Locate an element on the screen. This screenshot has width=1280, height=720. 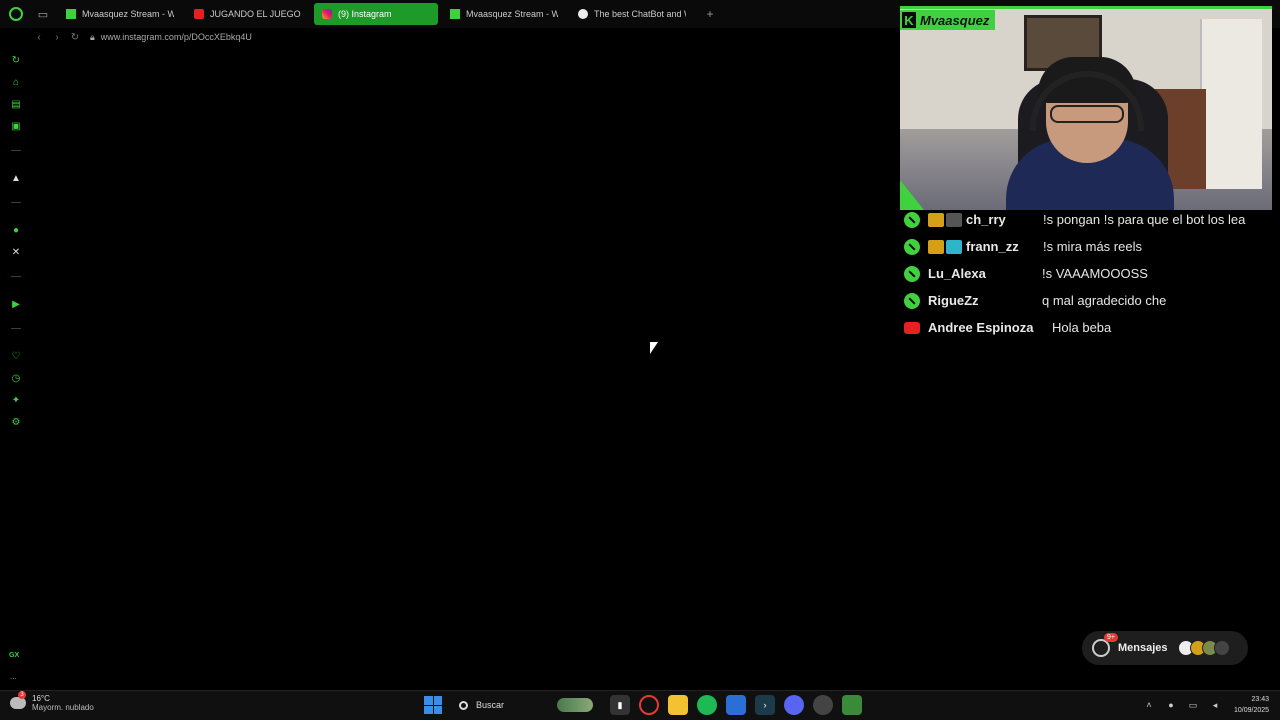
chat-text: !s mira más reels is located at coordinates (1092, 246).